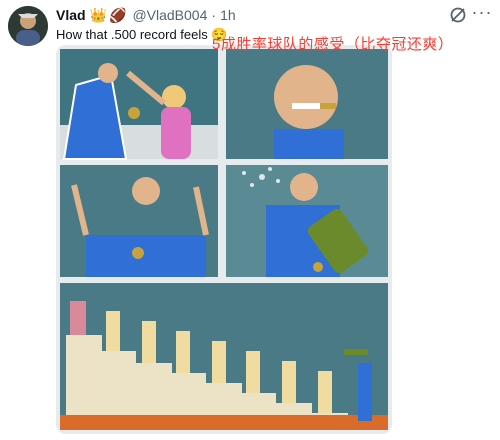 Image resolution: width=500 pixels, height=440 pixels. What do you see at coordinates (169, 15) in the screenshot?
I see `user-handle: @VladB004` at bounding box center [169, 15].